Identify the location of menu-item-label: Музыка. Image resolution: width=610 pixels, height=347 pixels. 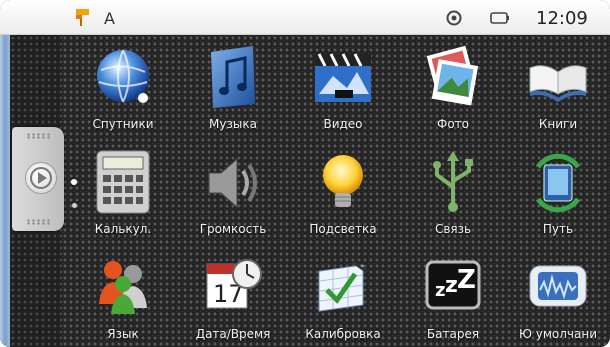
(233, 124).